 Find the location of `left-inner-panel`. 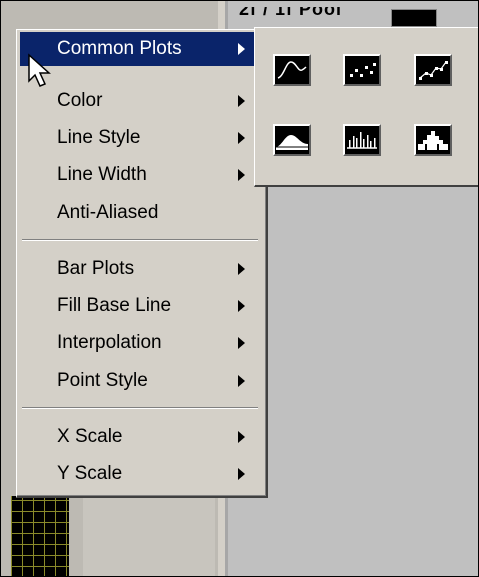

left-inner-panel is located at coordinates (149, 536).